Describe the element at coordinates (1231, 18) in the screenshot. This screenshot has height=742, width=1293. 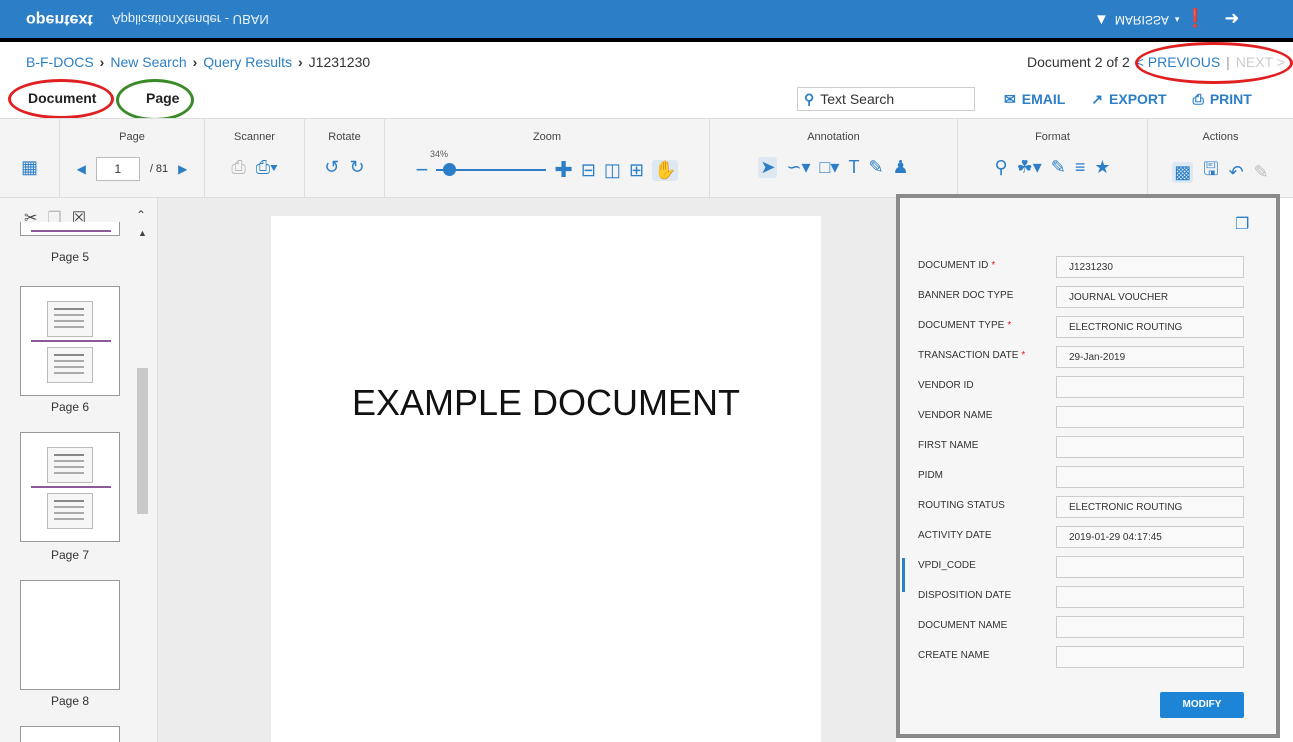
I see `logout-icon: ➜` at that location.